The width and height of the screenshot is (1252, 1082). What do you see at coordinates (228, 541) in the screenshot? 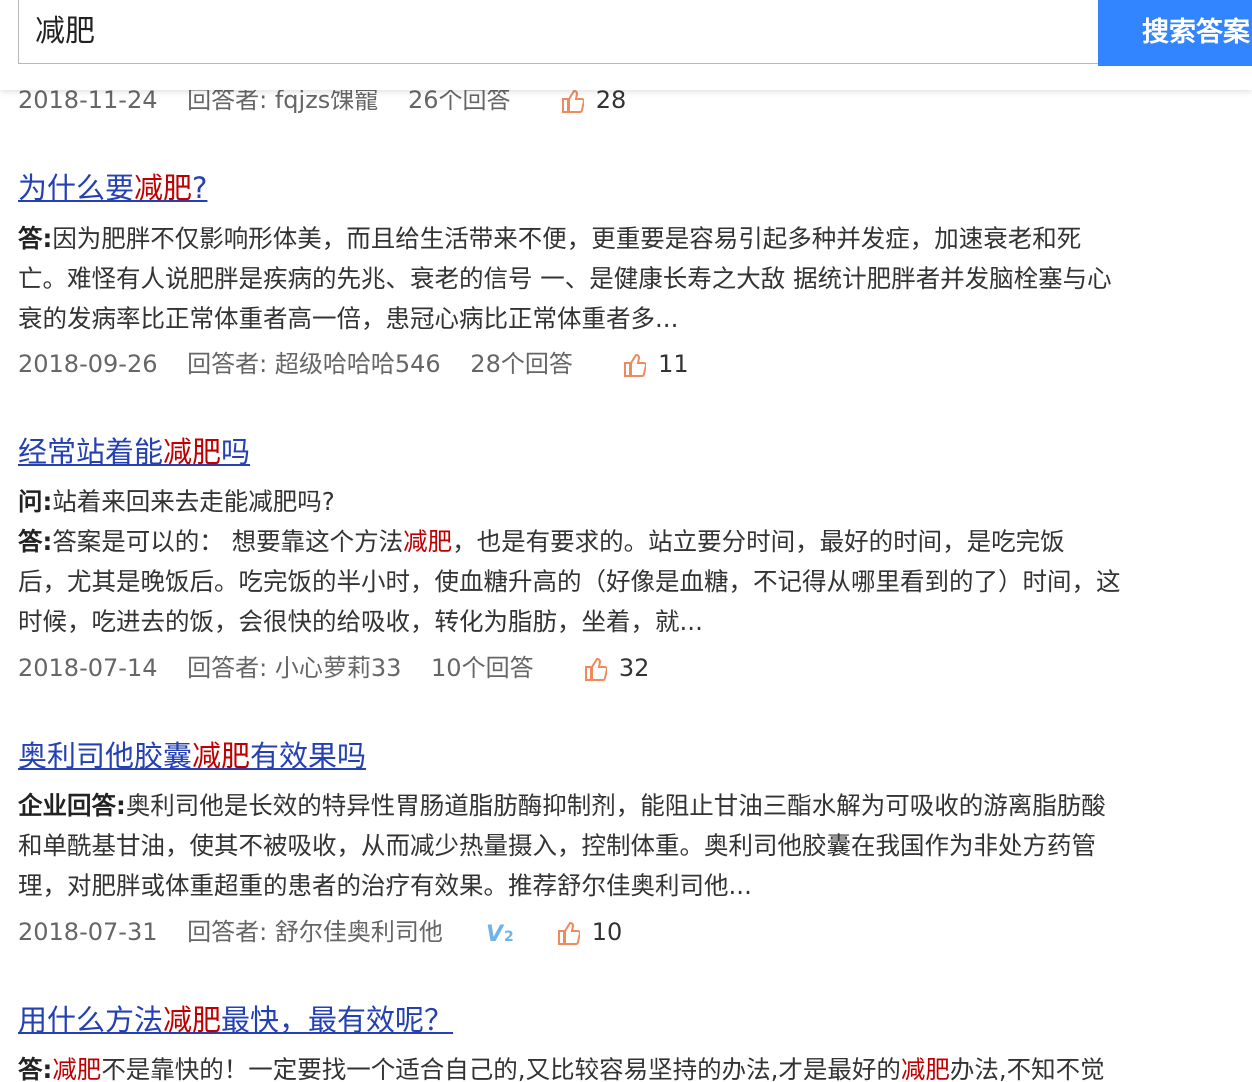
I see `answer-text: 答案是可以的： 想要靠这个方法` at bounding box center [228, 541].